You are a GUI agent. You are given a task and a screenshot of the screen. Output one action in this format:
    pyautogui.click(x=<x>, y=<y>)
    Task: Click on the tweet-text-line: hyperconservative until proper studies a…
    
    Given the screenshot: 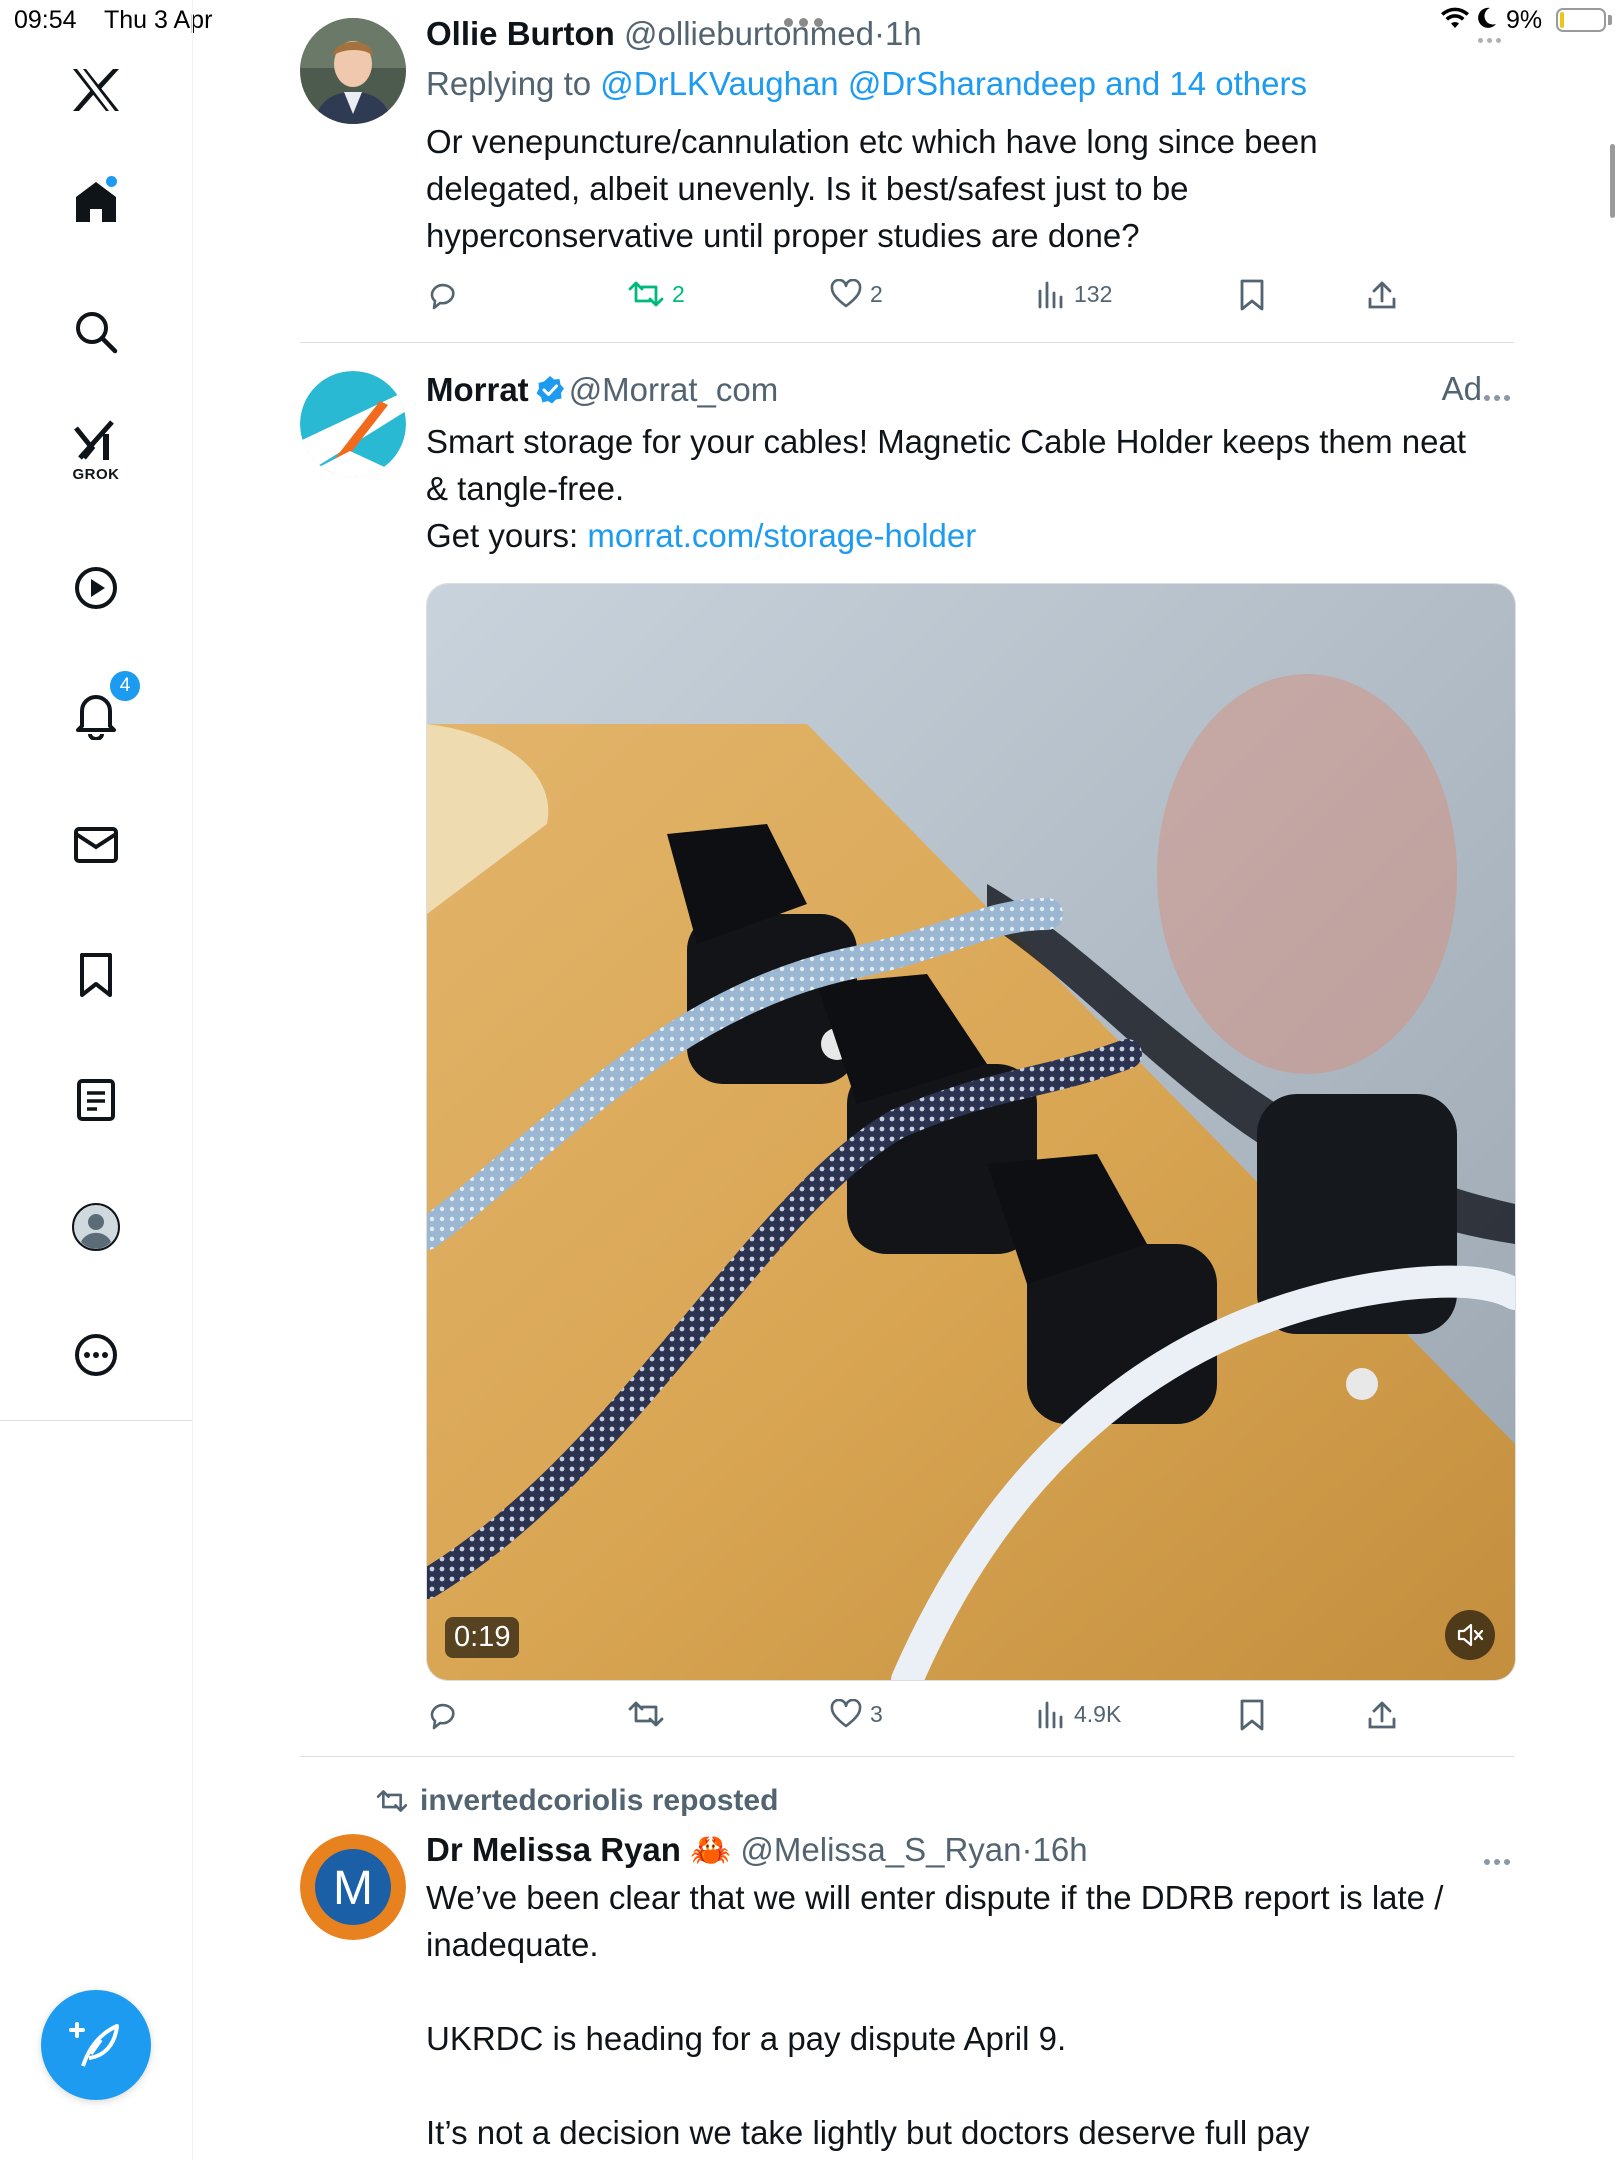 What is the action you would take?
    pyautogui.click(x=783, y=235)
    